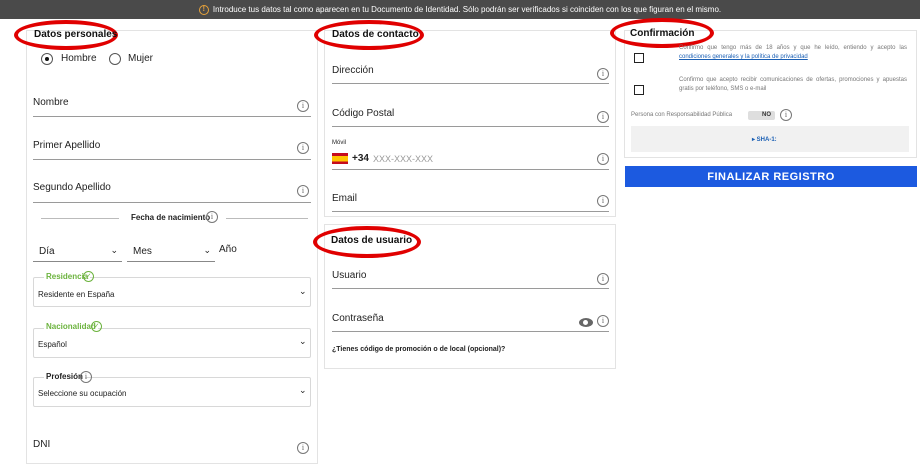  I want to click on personal-data-title: Datos personales, so click(76, 34).